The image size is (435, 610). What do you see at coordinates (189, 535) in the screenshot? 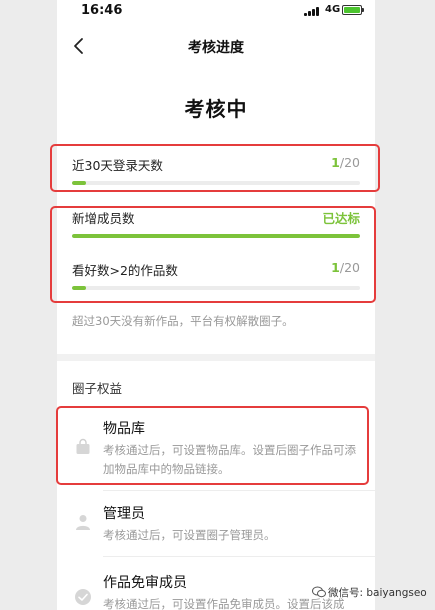
I see `benefit-description: 考核通过后，可设置圈子管理员。` at bounding box center [189, 535].